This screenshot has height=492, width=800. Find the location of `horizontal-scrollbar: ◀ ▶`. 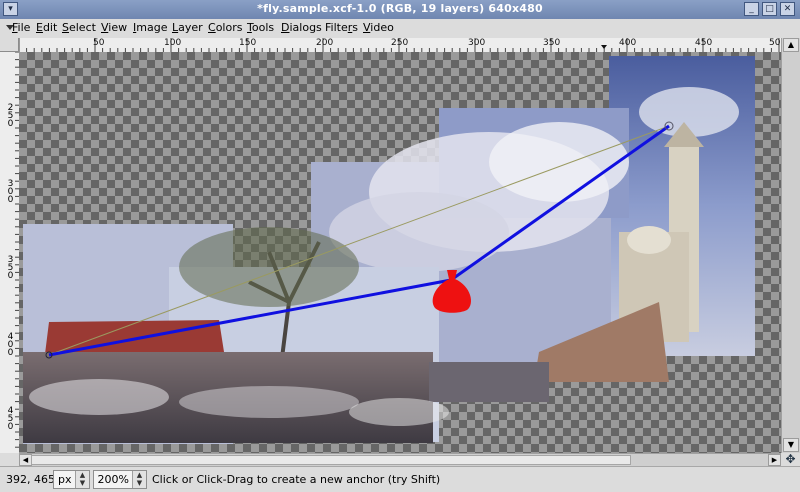

horizontal-scrollbar: ◀ ▶ is located at coordinates (400, 459).